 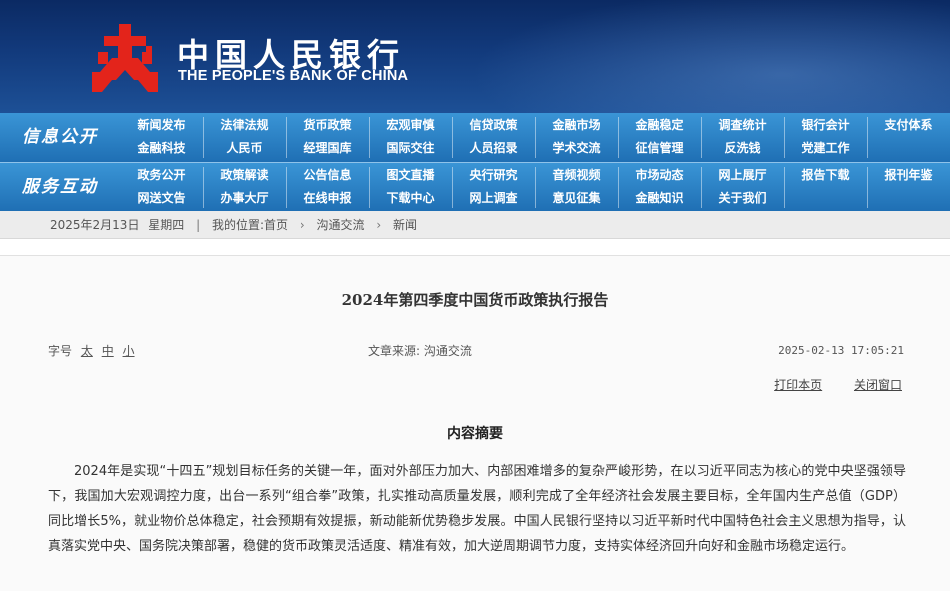 What do you see at coordinates (841, 350) in the screenshot?
I see `article-timestamp: 2025-02-13 17:05:21` at bounding box center [841, 350].